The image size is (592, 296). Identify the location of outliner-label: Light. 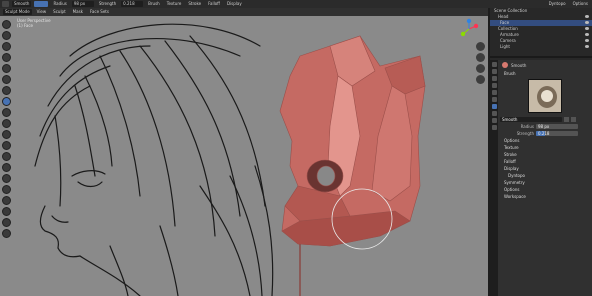
(505, 46).